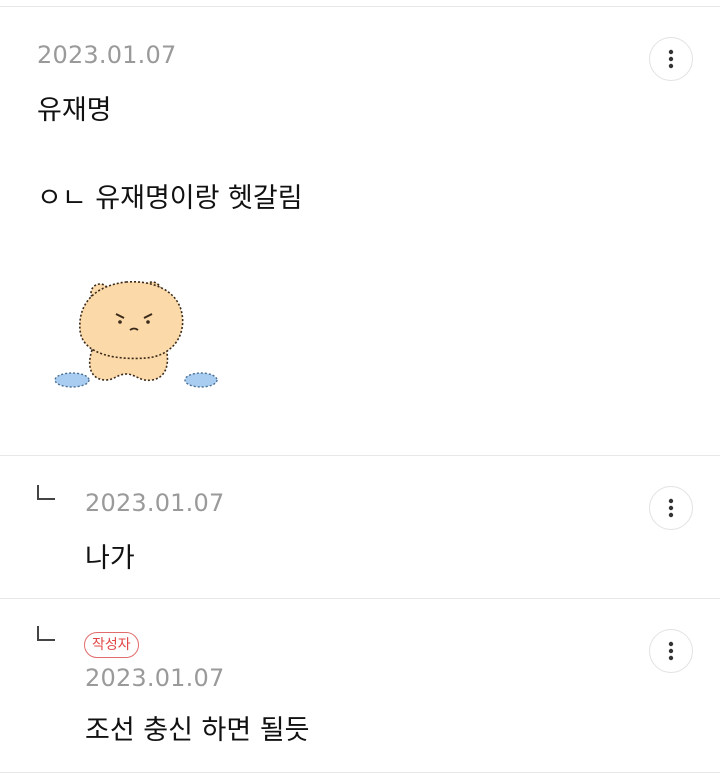  I want to click on bottom-divider, so click(360, 772).